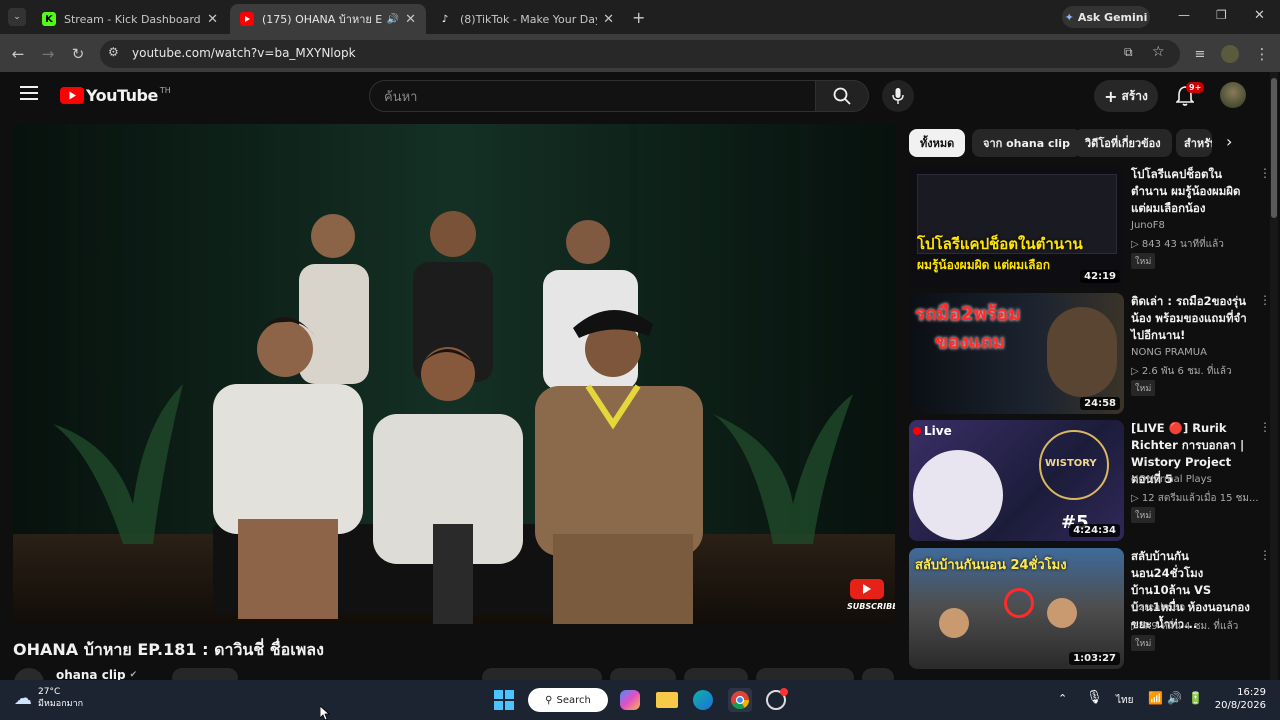  I want to click on back-icon: ←, so click(18, 54).